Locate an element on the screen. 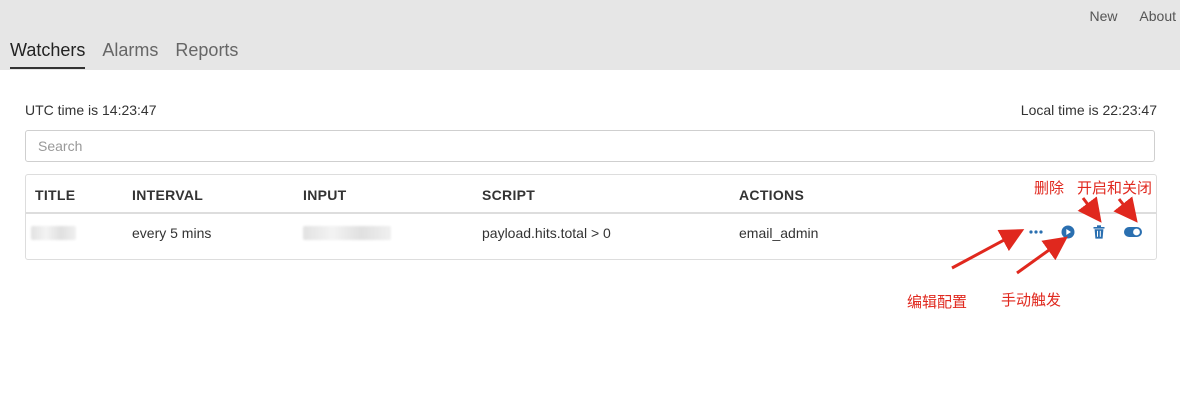 The width and height of the screenshot is (1180, 398). column-interval: INTERVAL is located at coordinates (168, 195).